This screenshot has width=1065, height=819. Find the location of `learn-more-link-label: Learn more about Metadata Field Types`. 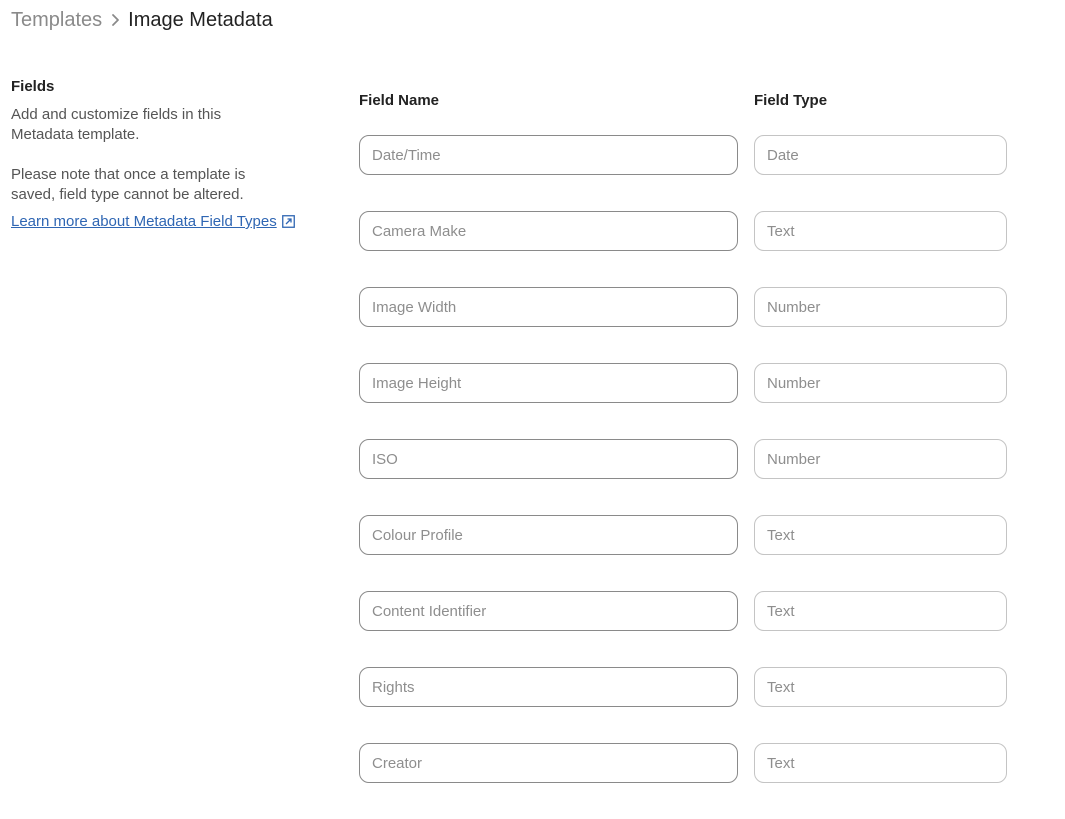

learn-more-link-label: Learn more about Metadata Field Types is located at coordinates (144, 221).